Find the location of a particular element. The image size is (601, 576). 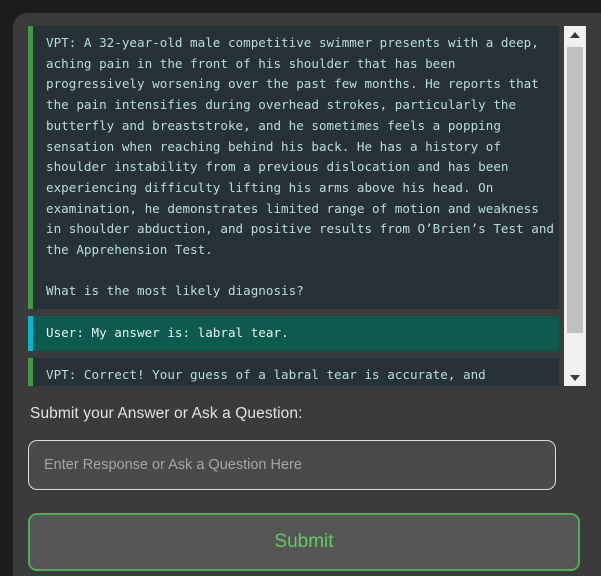

chat-message-user-answer: User: My answer is: labral tear. is located at coordinates (293, 333).